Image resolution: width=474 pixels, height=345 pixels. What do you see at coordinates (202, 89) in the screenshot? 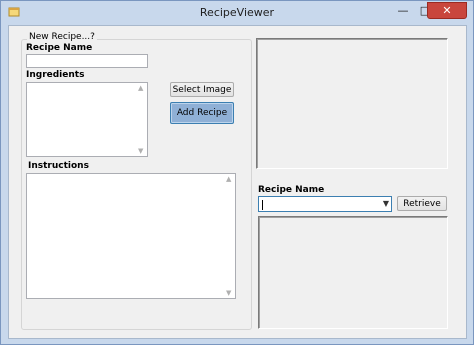
I see `select-image-button: Select Image` at bounding box center [202, 89].